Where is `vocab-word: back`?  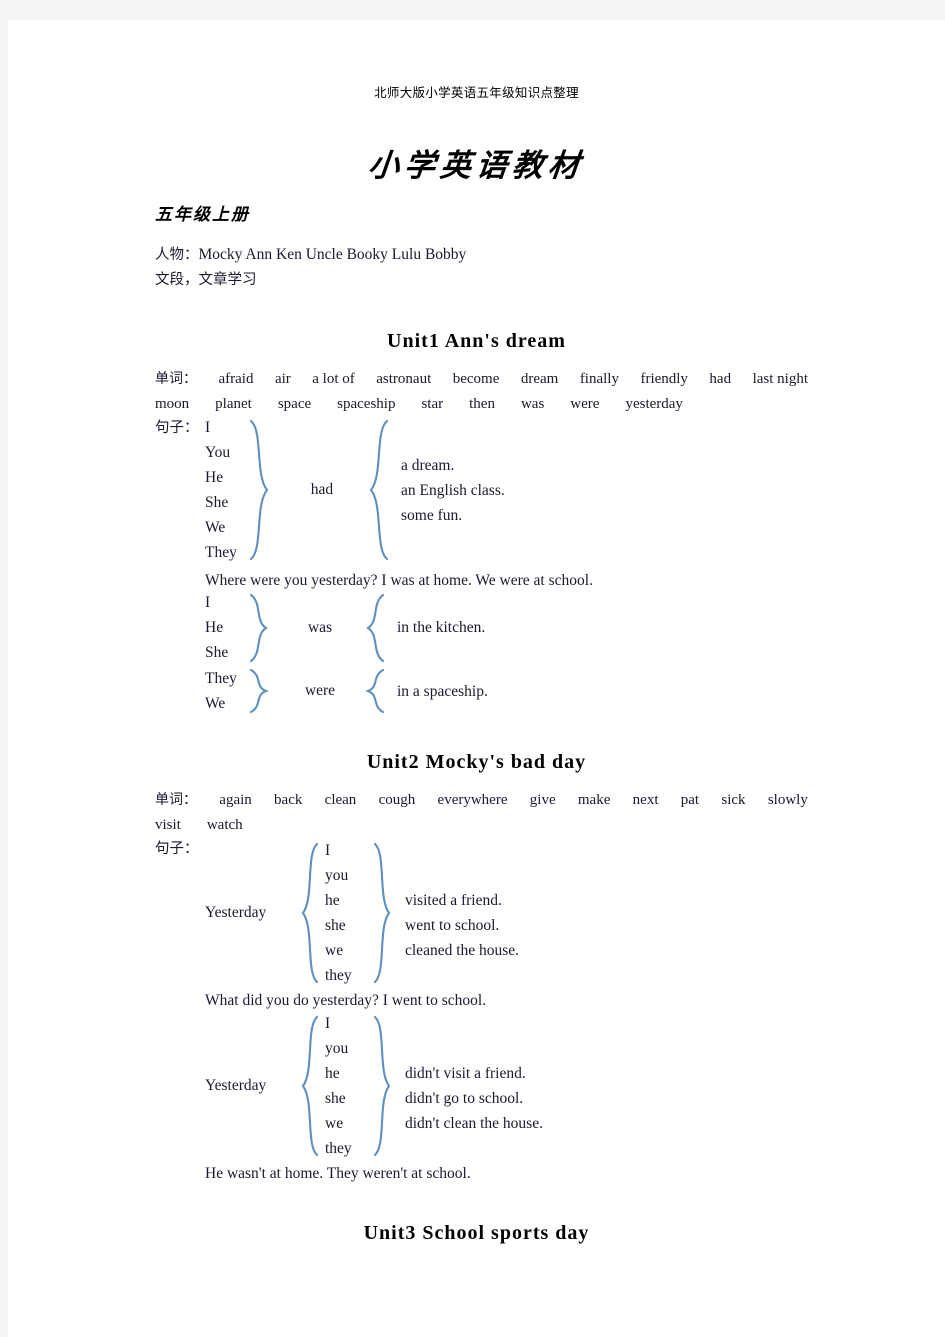 vocab-word: back is located at coordinates (288, 800).